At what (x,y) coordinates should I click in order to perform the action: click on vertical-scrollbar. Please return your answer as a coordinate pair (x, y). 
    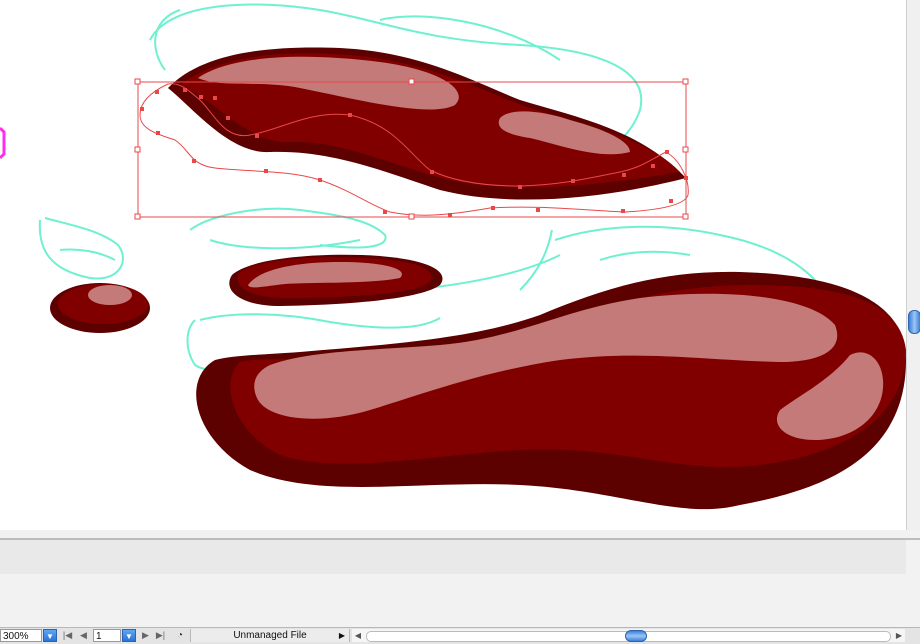
    Looking at the image, I should click on (913, 265).